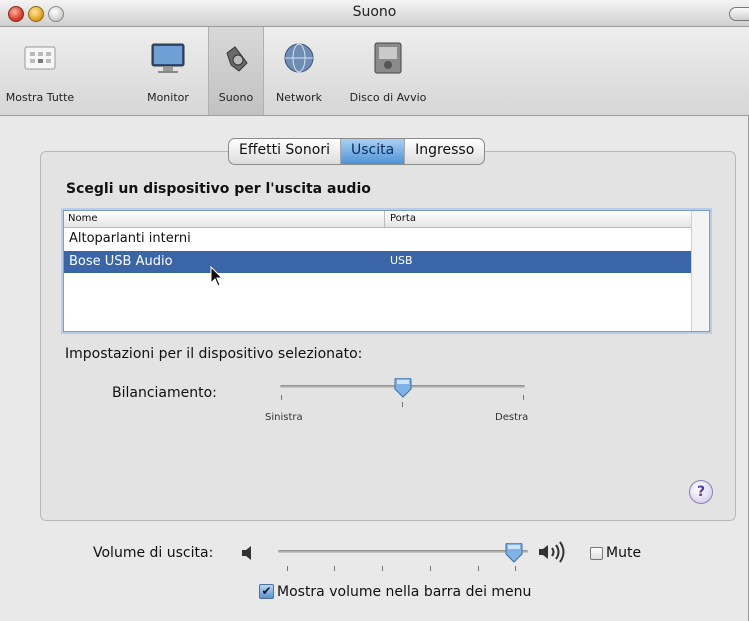  What do you see at coordinates (739, 14) in the screenshot?
I see `toolbar-toggle-button` at bounding box center [739, 14].